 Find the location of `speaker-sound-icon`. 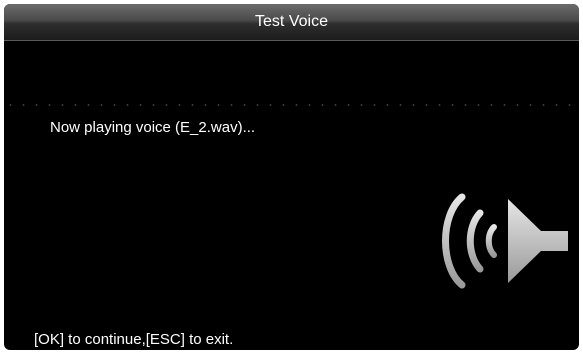

speaker-sound-icon is located at coordinates (505, 241).